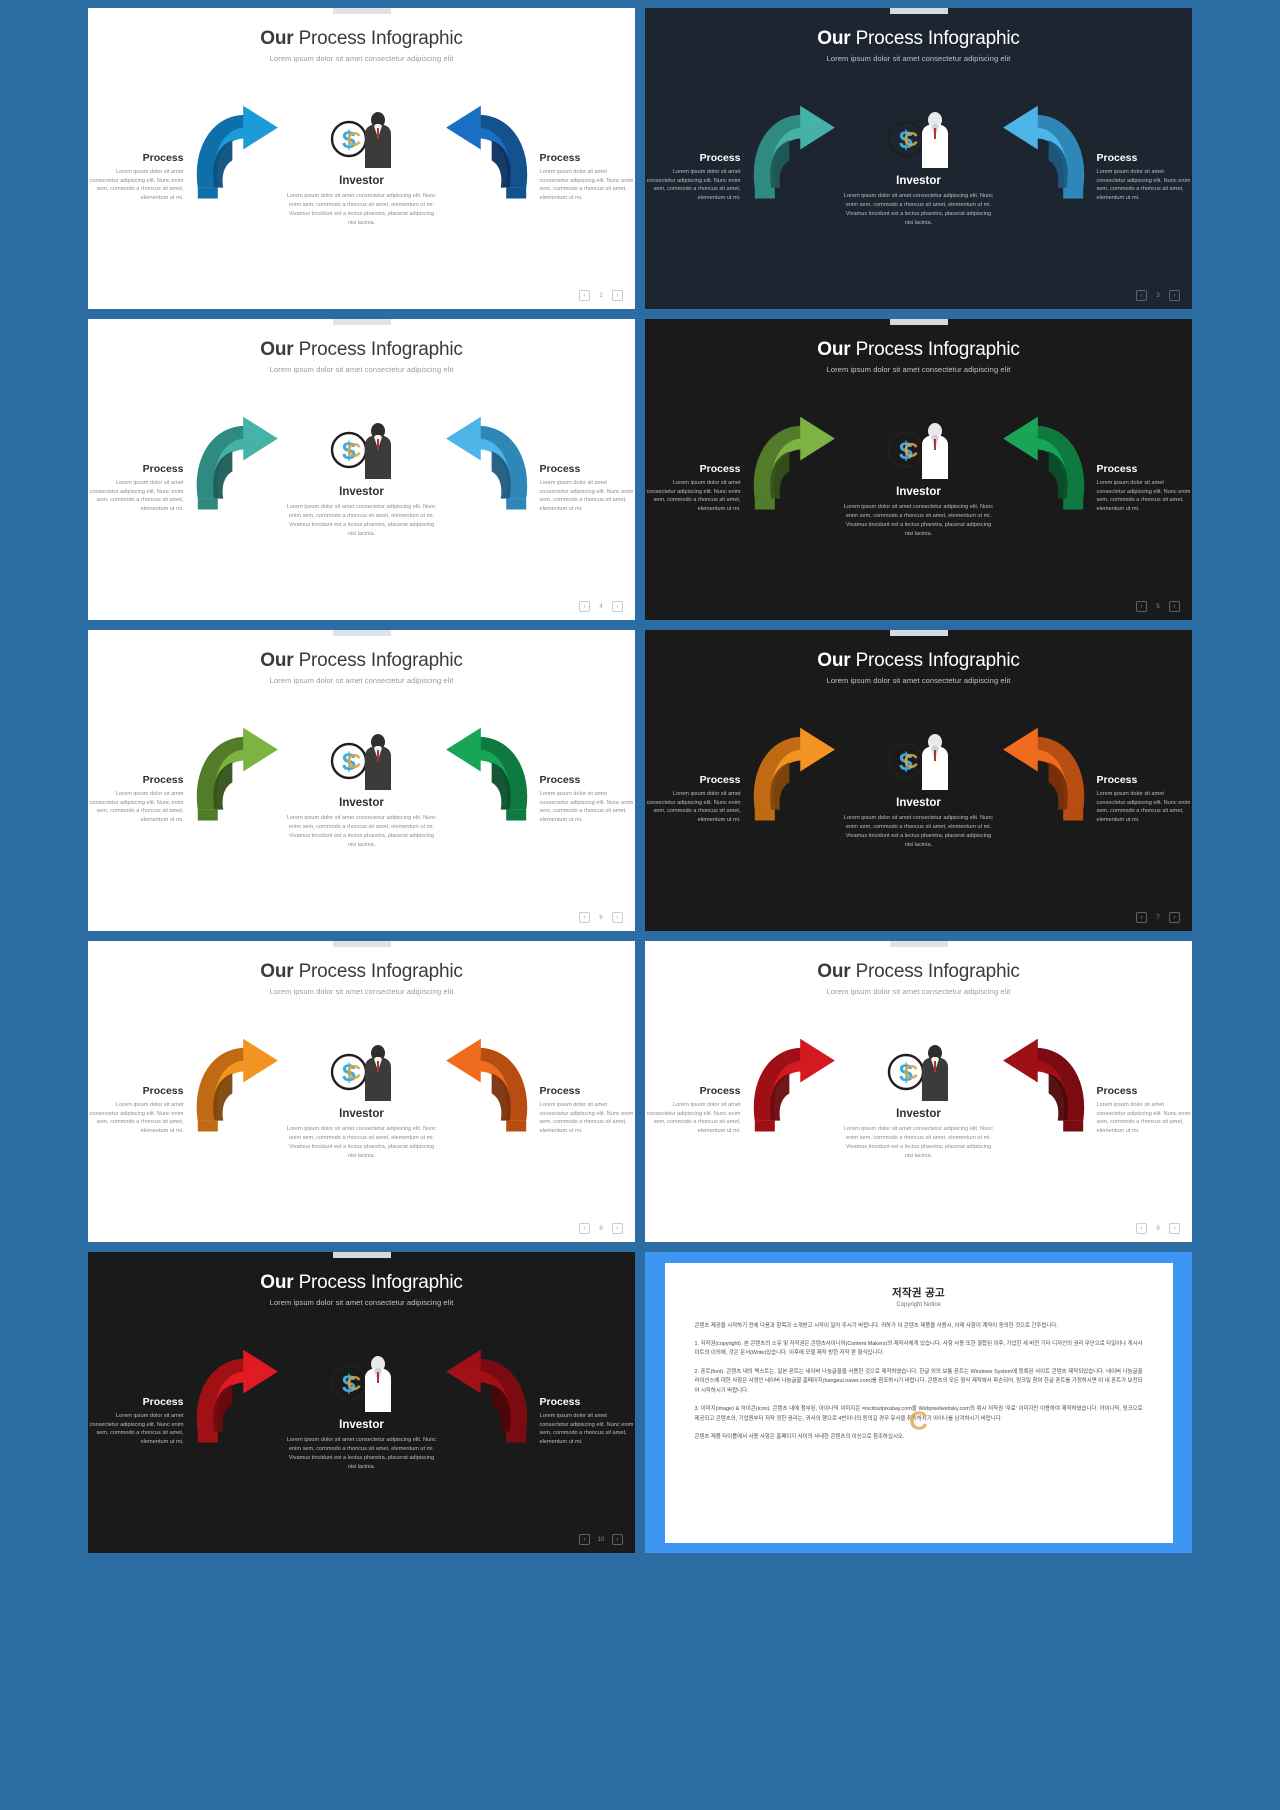 This screenshot has width=1280, height=1810. Describe the element at coordinates (1158, 917) in the screenshot. I see `pagination: ‹ 7 ›` at that location.